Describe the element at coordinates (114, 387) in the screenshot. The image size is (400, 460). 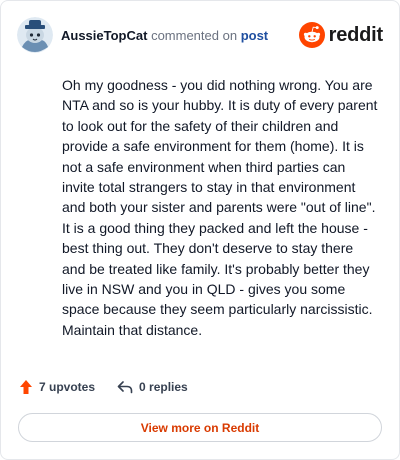
I see `comment-actions: 7 upvotes 0 replies` at that location.